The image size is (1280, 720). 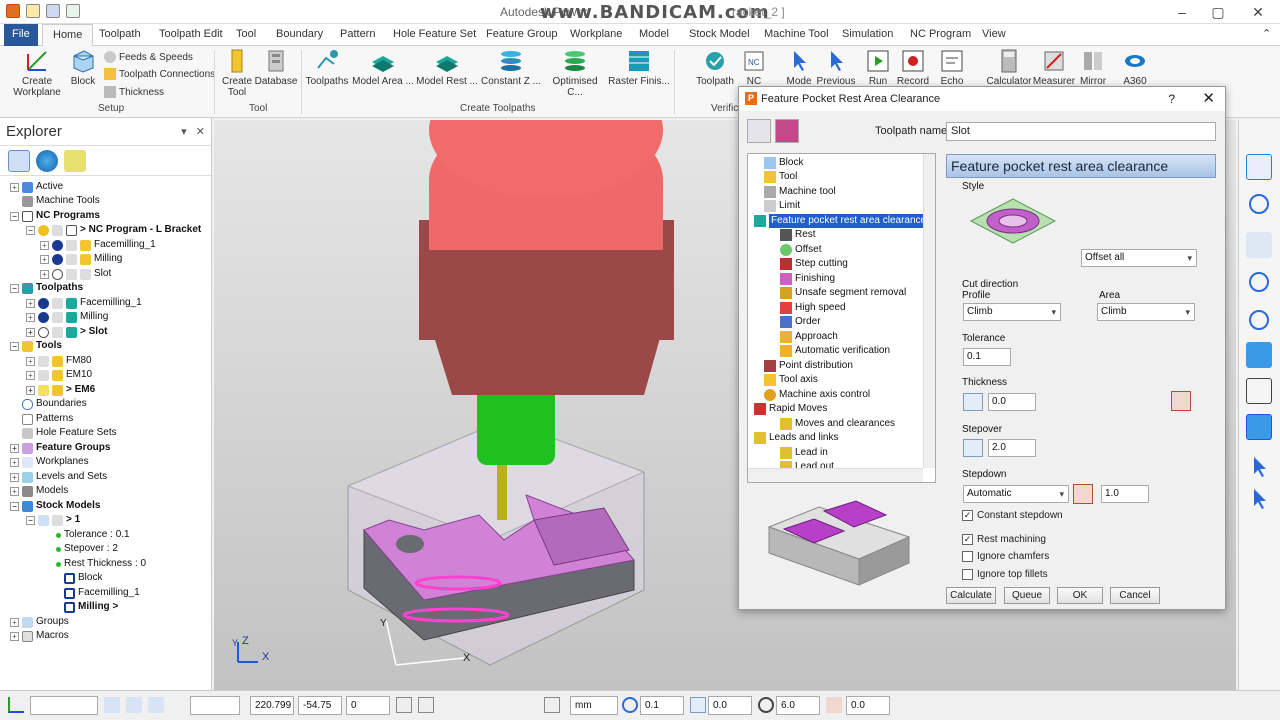 What do you see at coordinates (1125, 494) in the screenshot?
I see `stepdown-input: 1.0` at bounding box center [1125, 494].